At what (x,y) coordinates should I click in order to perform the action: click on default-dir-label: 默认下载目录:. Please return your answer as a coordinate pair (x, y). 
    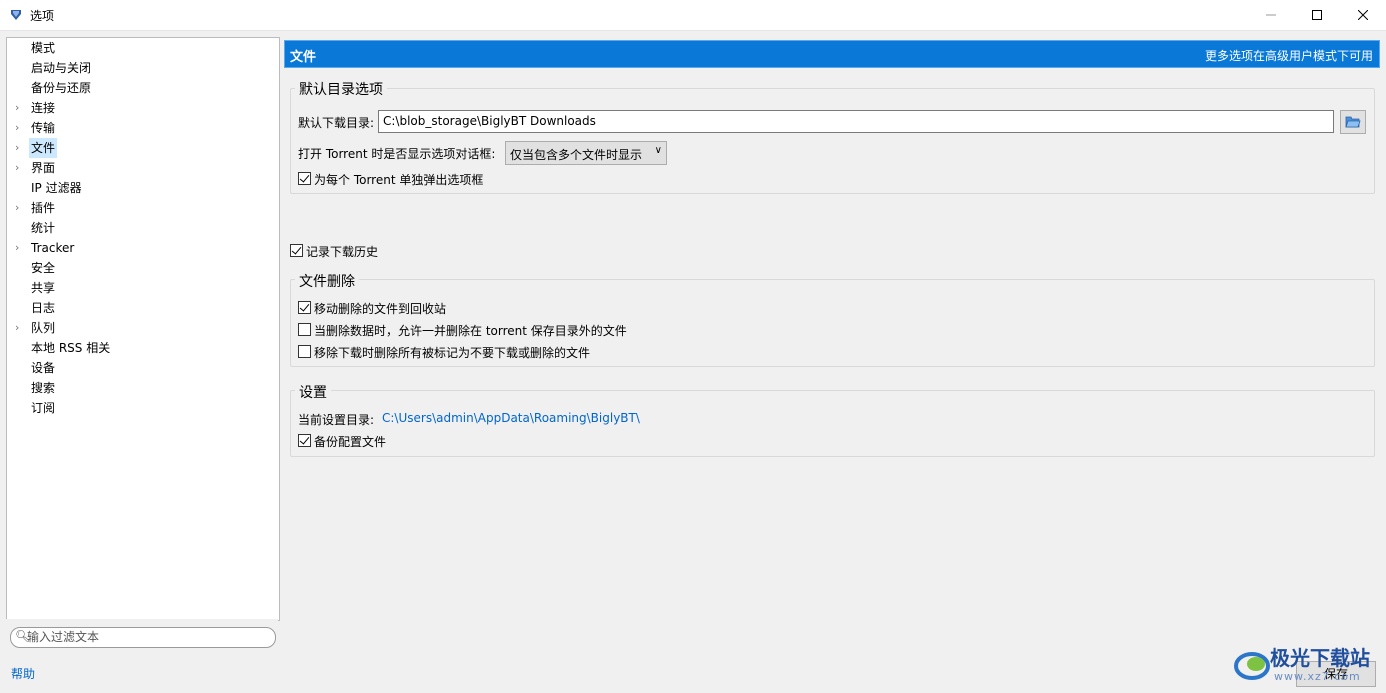
    Looking at the image, I should click on (336, 123).